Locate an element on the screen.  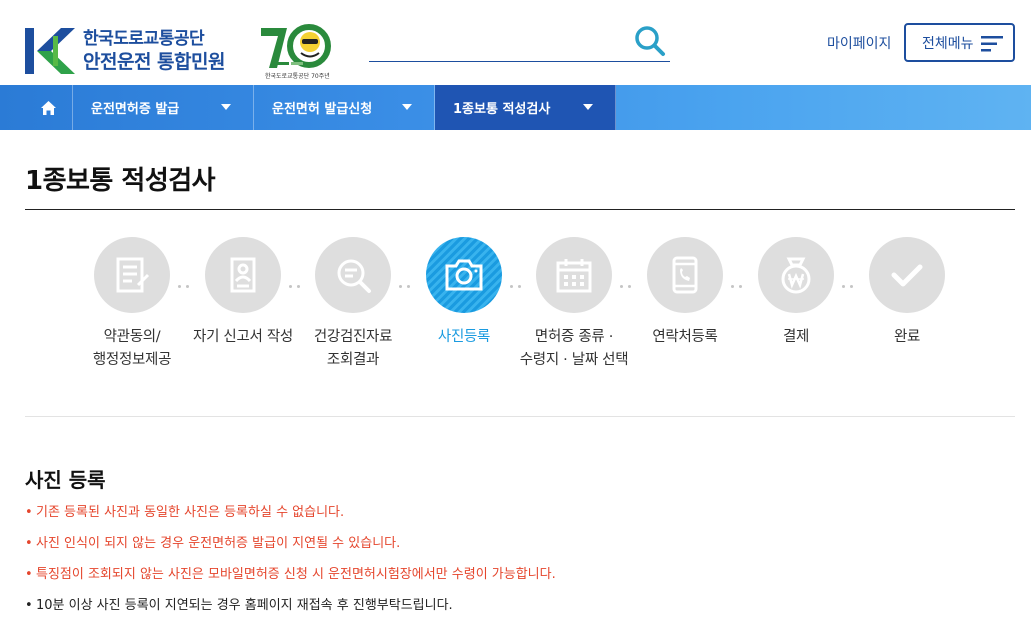
step-license-type-selection: 면허증 종류 · 수령지 · 날짜 선택 is located at coordinates (574, 304).